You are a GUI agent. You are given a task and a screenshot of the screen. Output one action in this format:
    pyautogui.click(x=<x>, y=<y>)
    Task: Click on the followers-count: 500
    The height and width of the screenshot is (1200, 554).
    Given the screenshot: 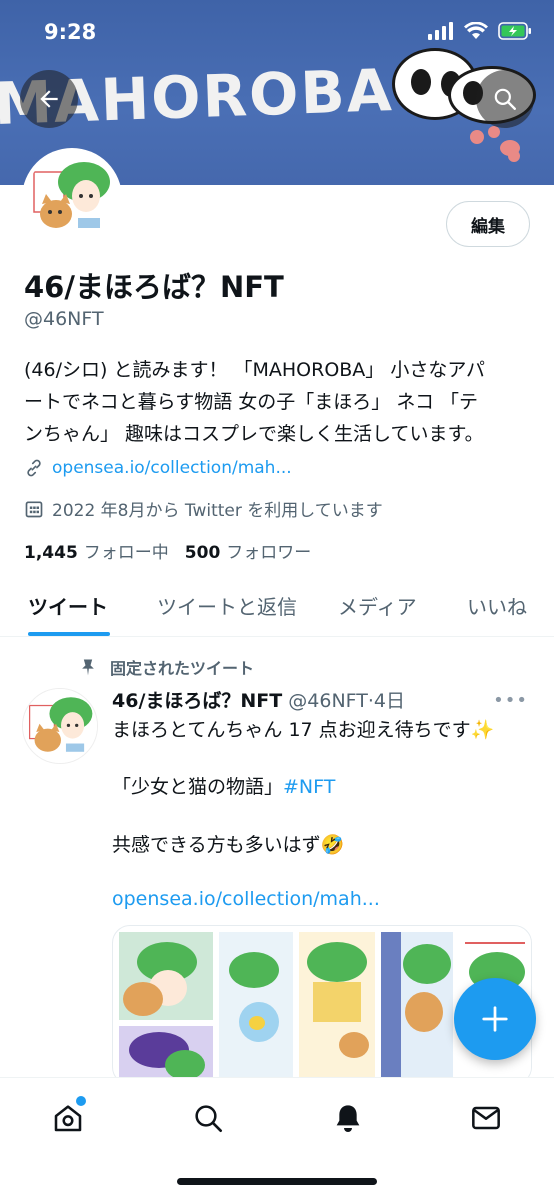 What is the action you would take?
    pyautogui.click(x=202, y=553)
    